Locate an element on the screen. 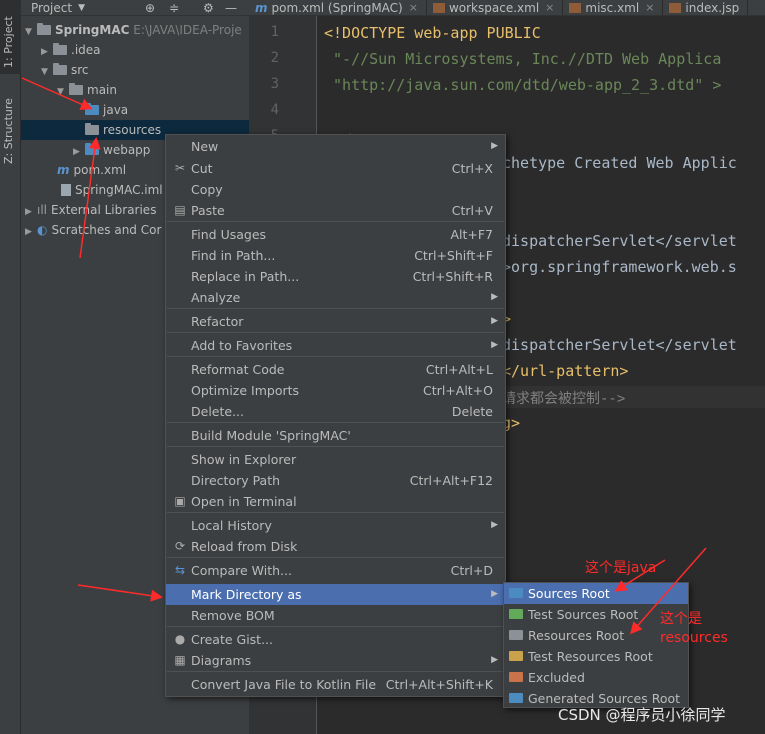 The width and height of the screenshot is (765, 734). arrow-to-java is located at coordinates (57, 93).